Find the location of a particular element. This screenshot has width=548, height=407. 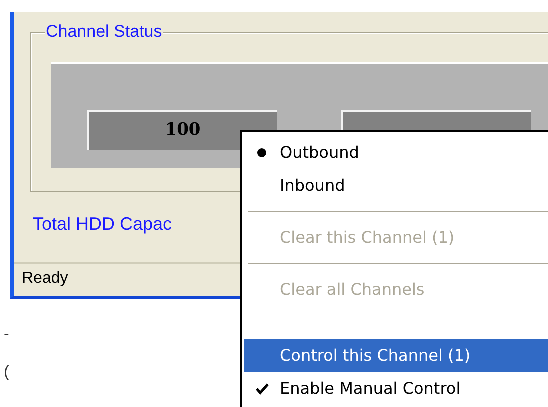

status-text: Ready is located at coordinates (45, 278).